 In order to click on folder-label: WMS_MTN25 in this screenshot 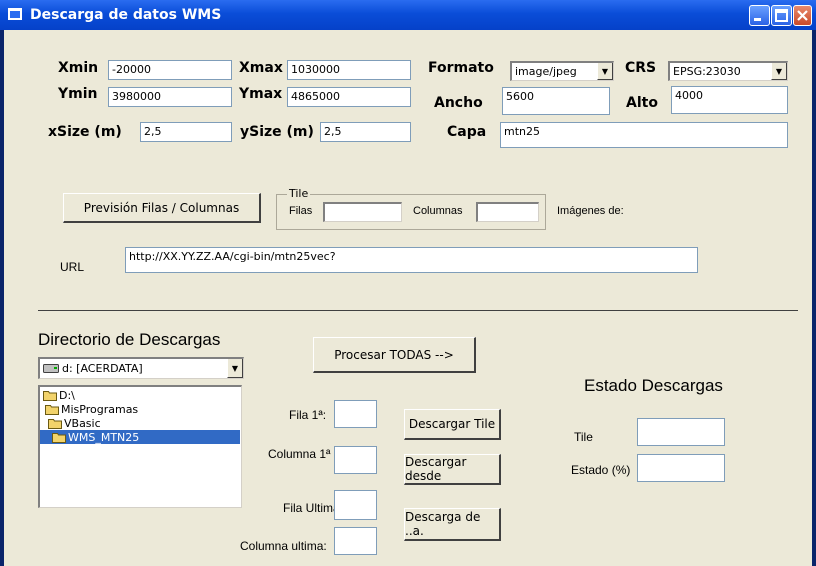, I will do `click(104, 437)`.